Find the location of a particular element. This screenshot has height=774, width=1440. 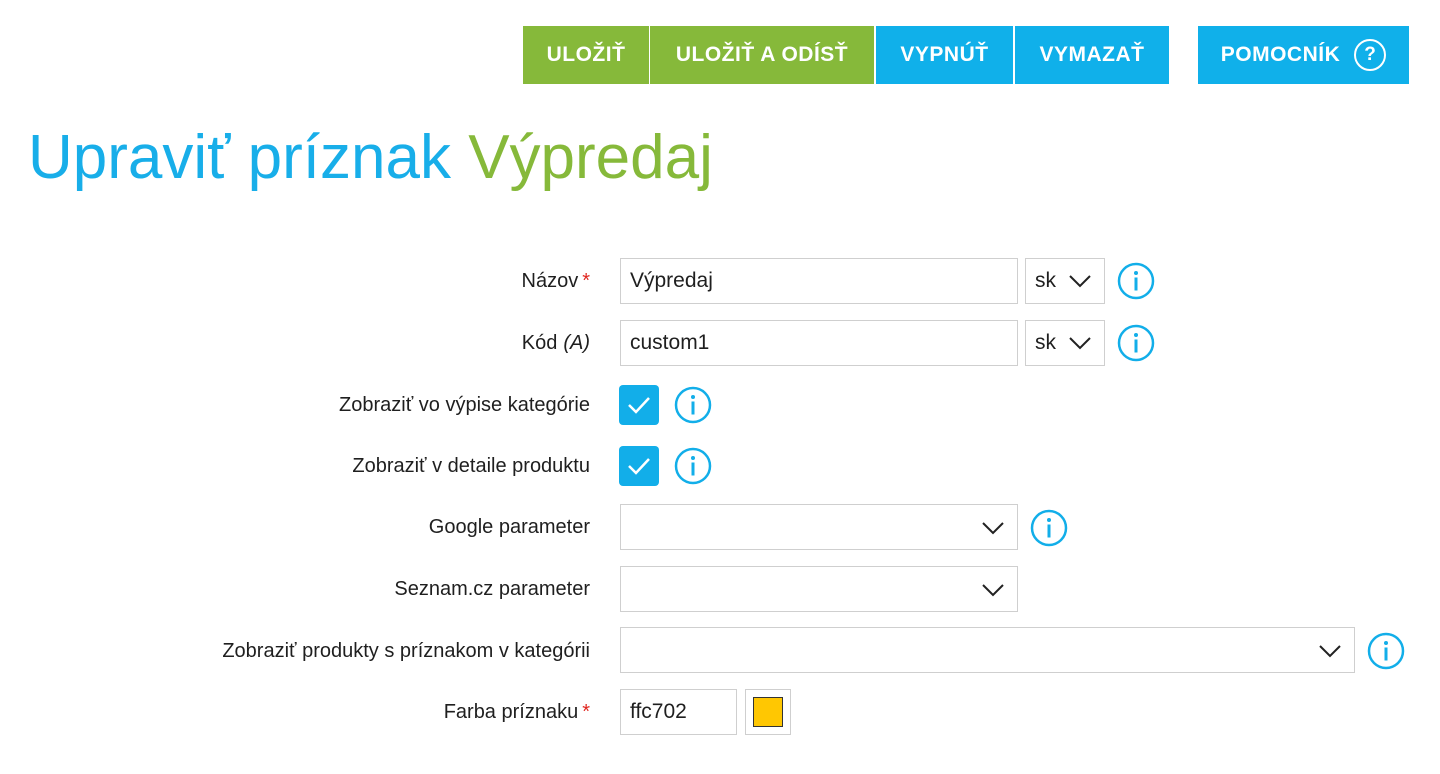

code-language-value: sk is located at coordinates (1045, 342).